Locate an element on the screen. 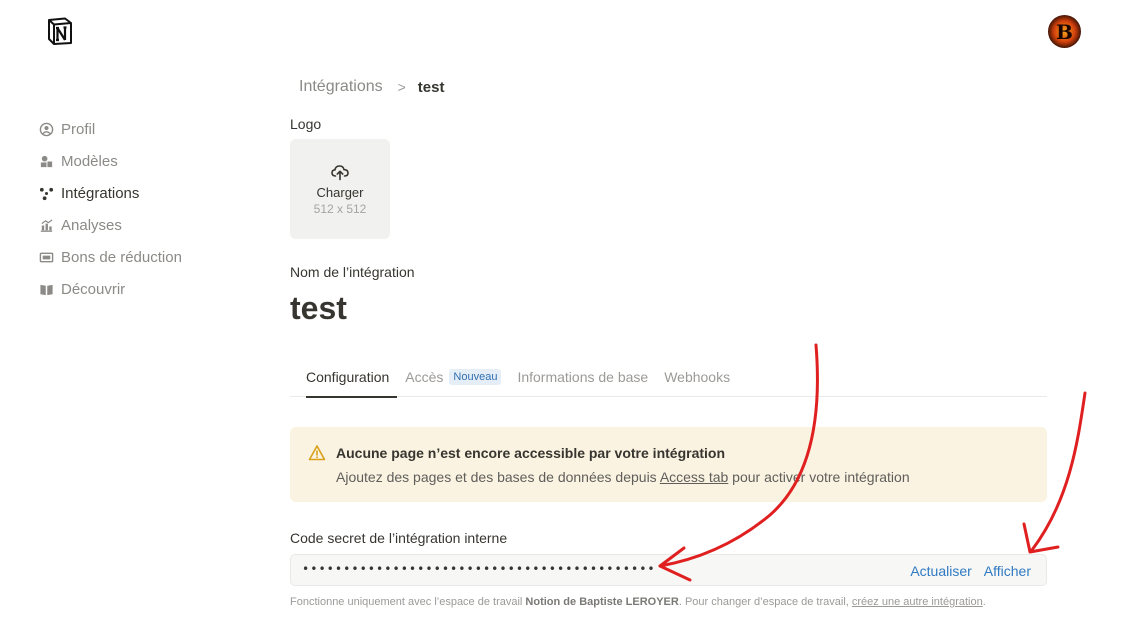 The height and width of the screenshot is (623, 1124). sidebar-item-decouvrir: Découvrir is located at coordinates (138, 289).